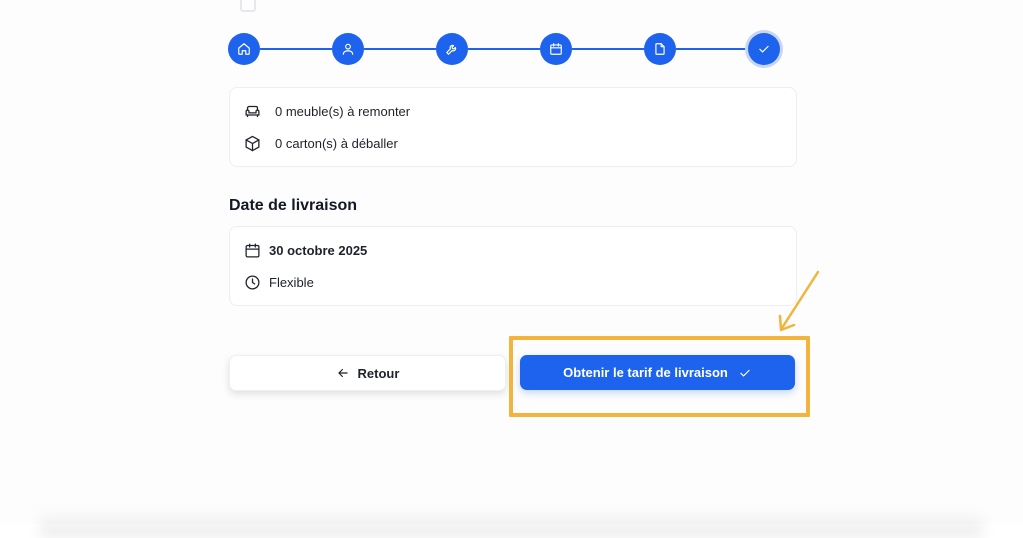 The width and height of the screenshot is (1023, 538). Describe the element at coordinates (318, 250) in the screenshot. I see `delivery-date-value: 30 octobre 2025` at that location.